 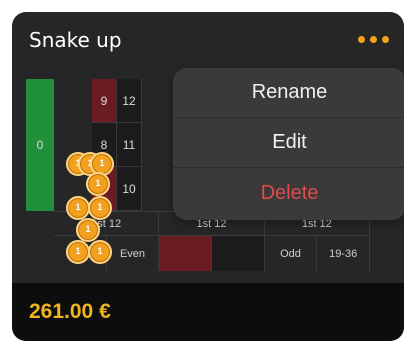 I want to click on more-options-icon, so click(x=376, y=39).